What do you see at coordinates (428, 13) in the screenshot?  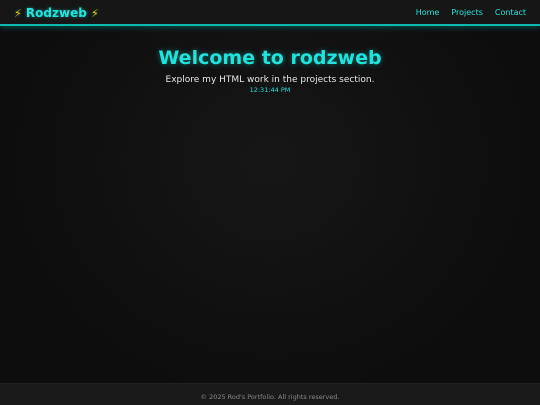 I see `nav-link-home: Home` at bounding box center [428, 13].